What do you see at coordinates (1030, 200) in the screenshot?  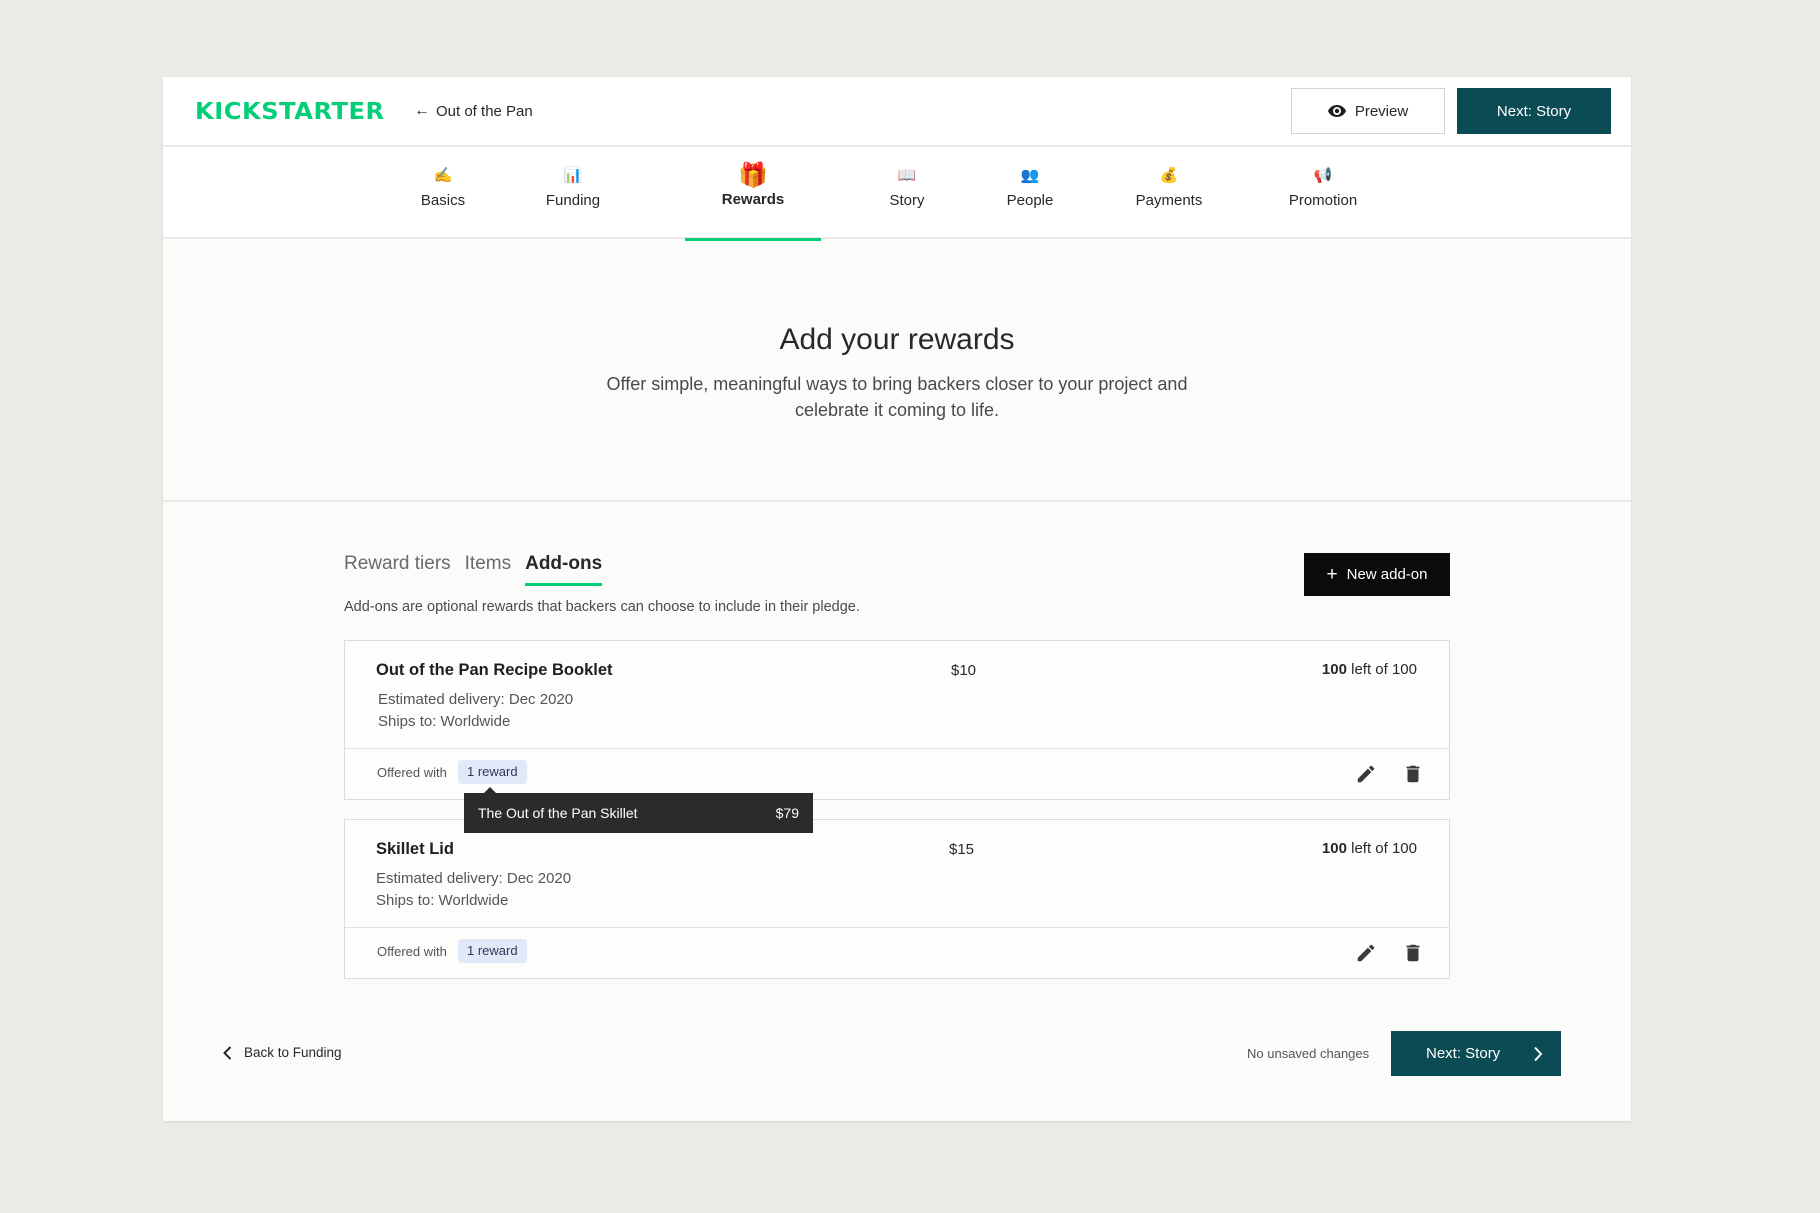 I see `tab-people-label: People` at bounding box center [1030, 200].